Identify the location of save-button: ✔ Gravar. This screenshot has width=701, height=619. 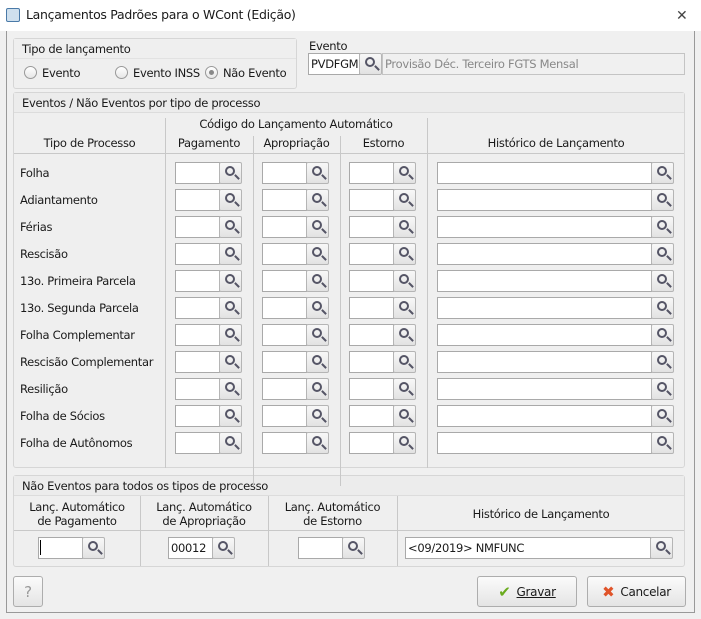
(527, 591).